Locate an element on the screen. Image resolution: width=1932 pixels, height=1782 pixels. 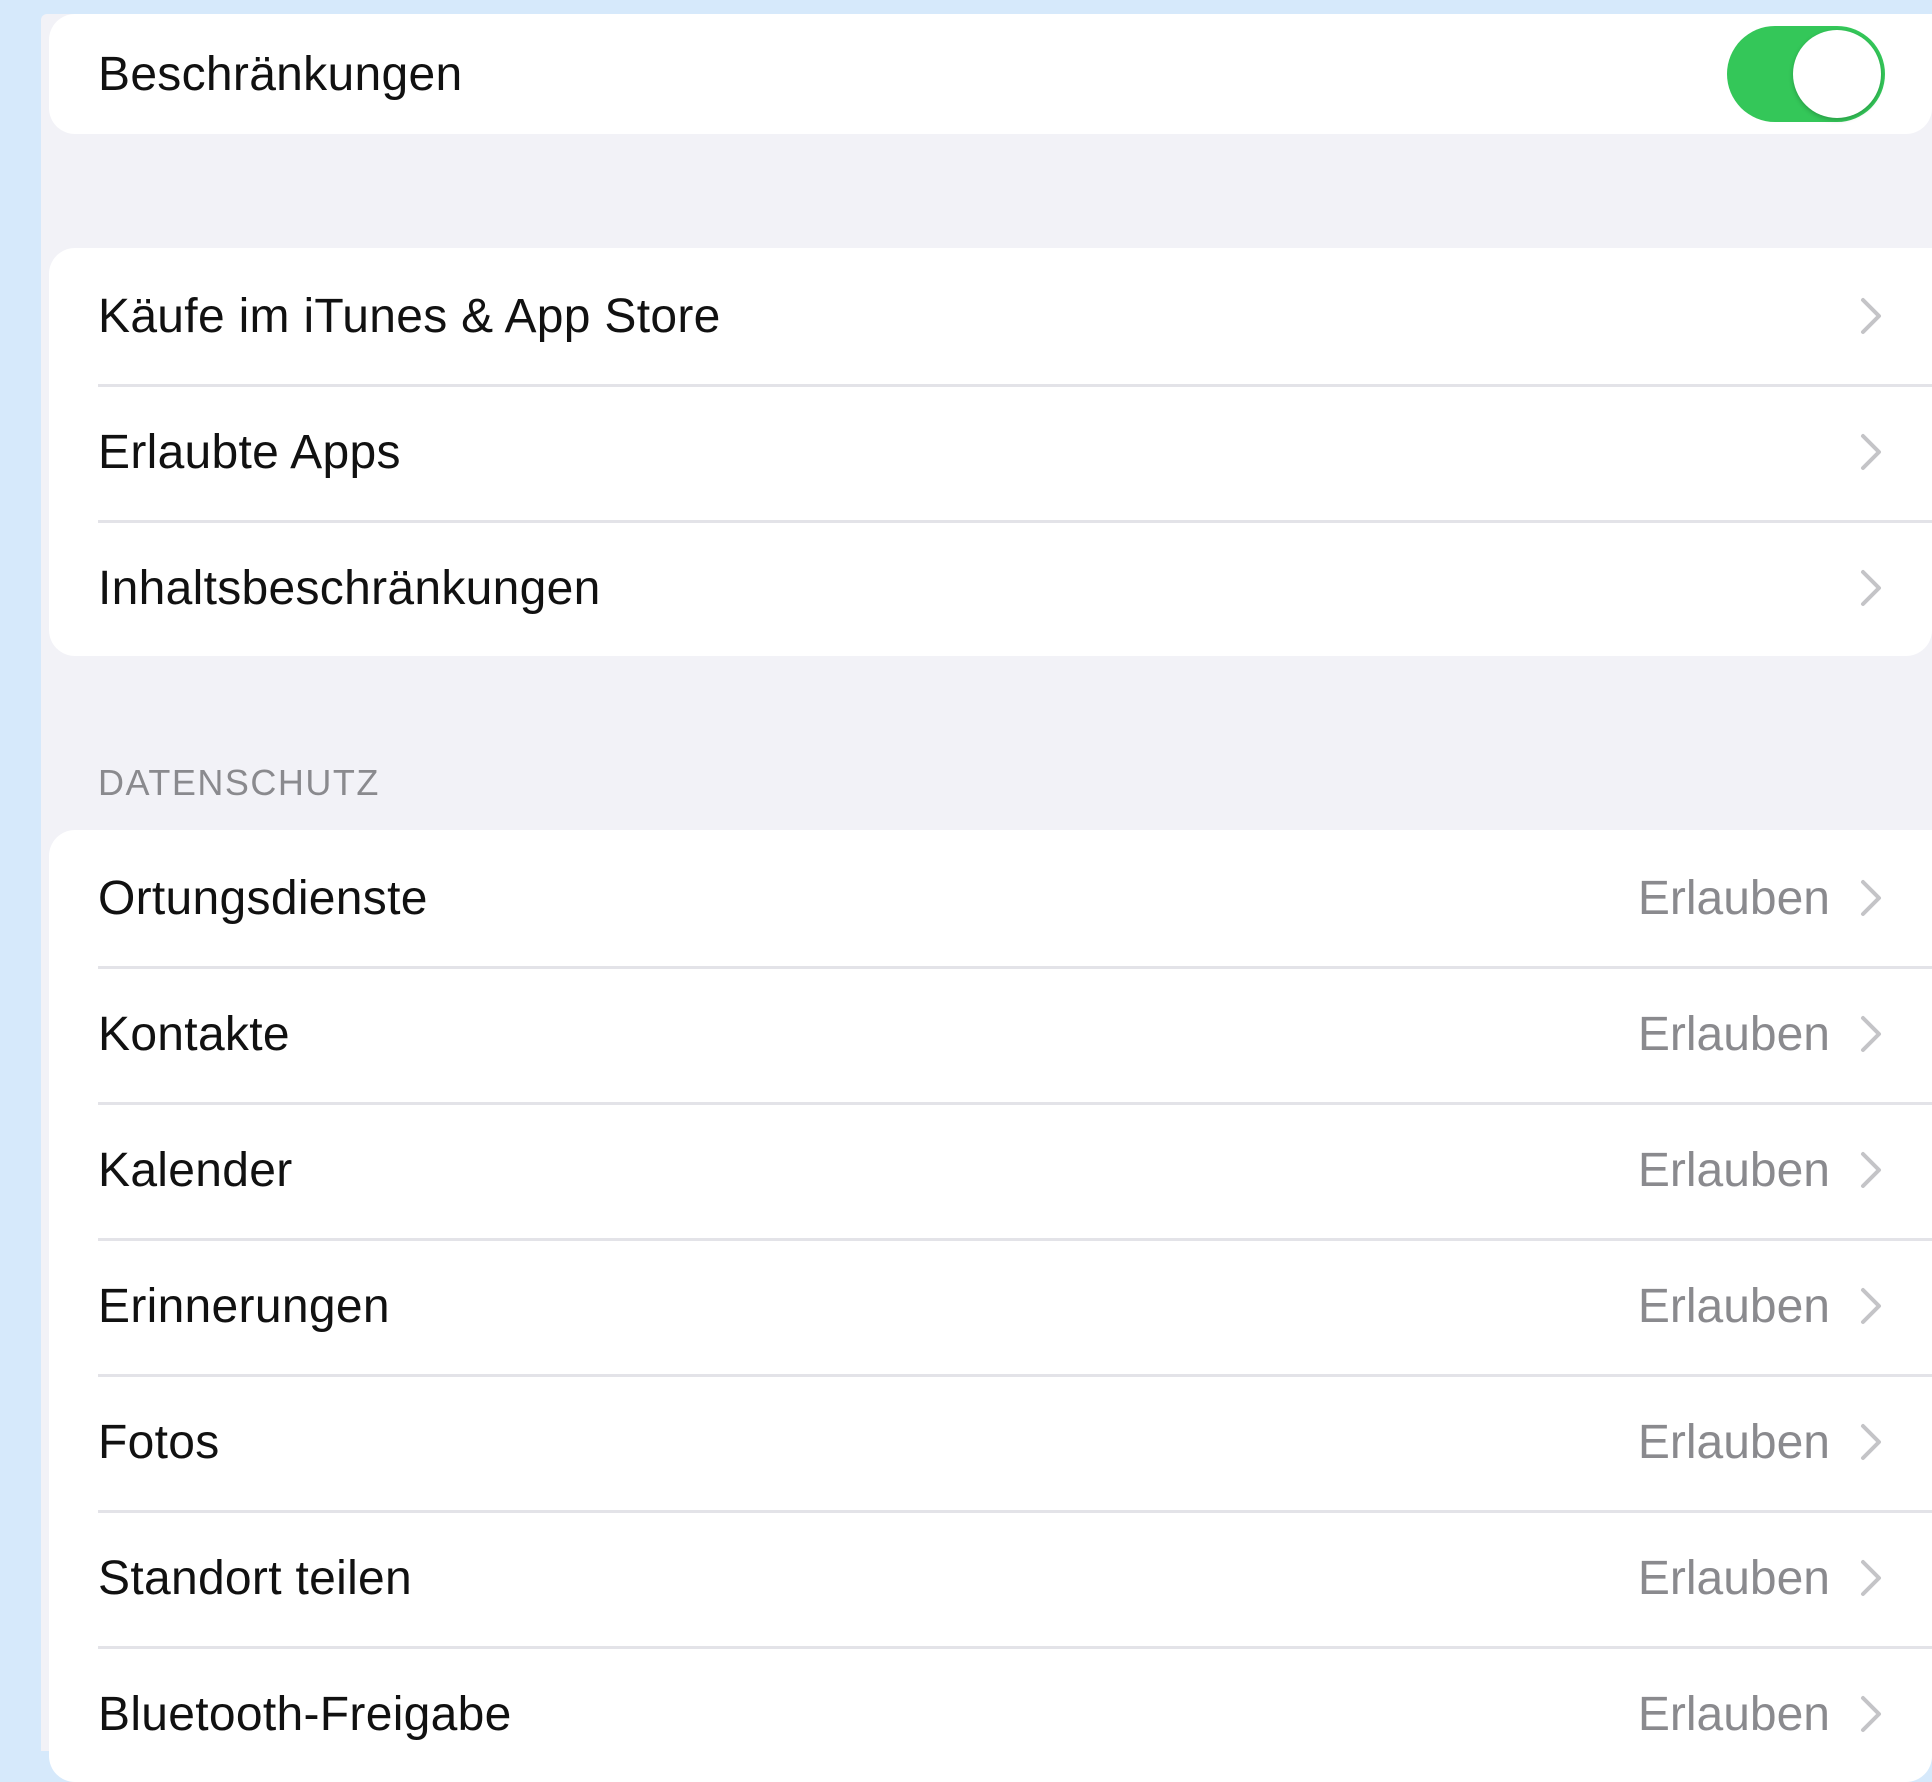
list-item-label: Erlaubte Apps is located at coordinates (249, 452).